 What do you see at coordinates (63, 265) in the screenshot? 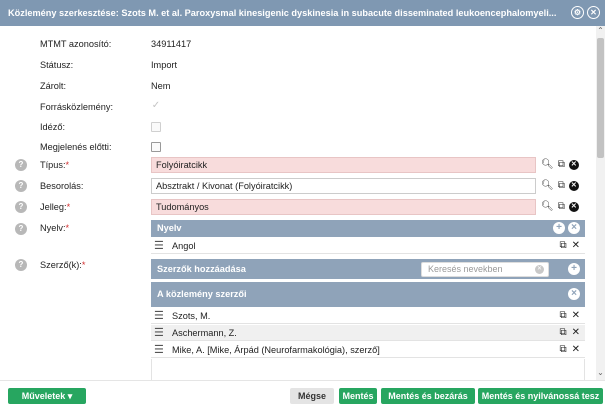
I see `authors-label: Szerző(k):*` at bounding box center [63, 265].